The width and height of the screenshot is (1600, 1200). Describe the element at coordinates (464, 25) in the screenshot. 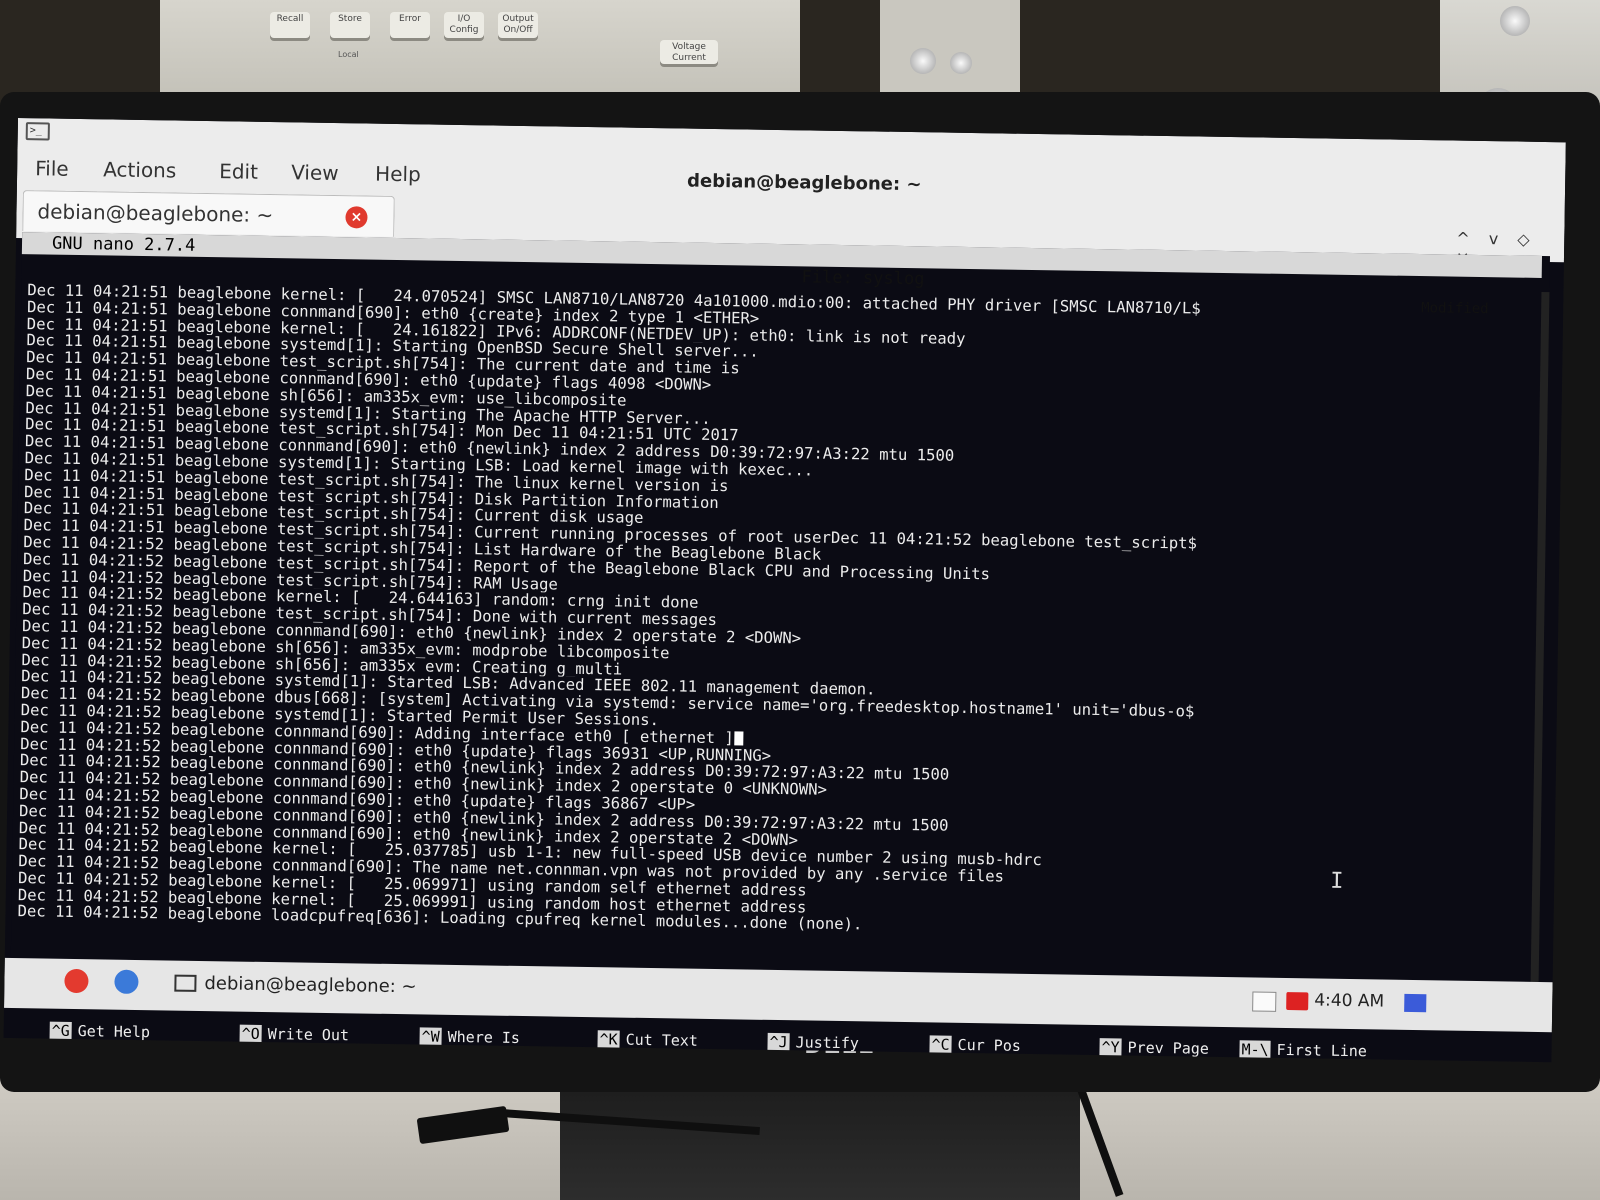

I see `io-config-key: I/O Config` at that location.